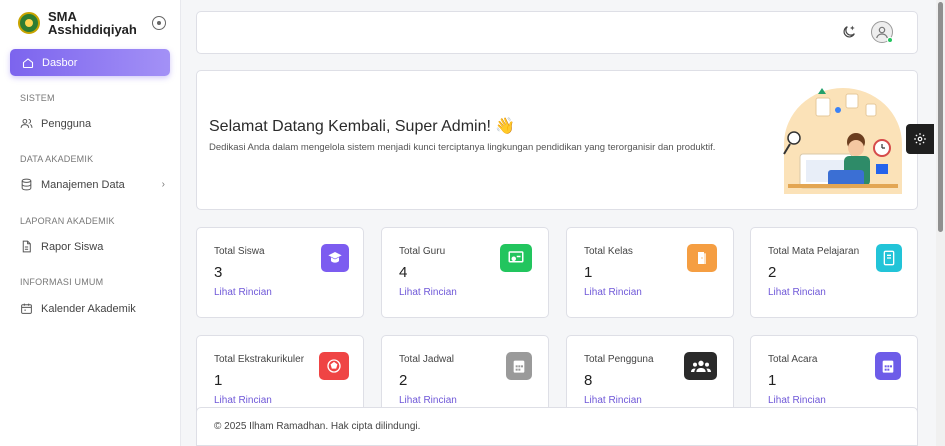 This screenshot has width=945, height=446. Describe the element at coordinates (882, 32) in the screenshot. I see `user-avatar-icon` at that location.